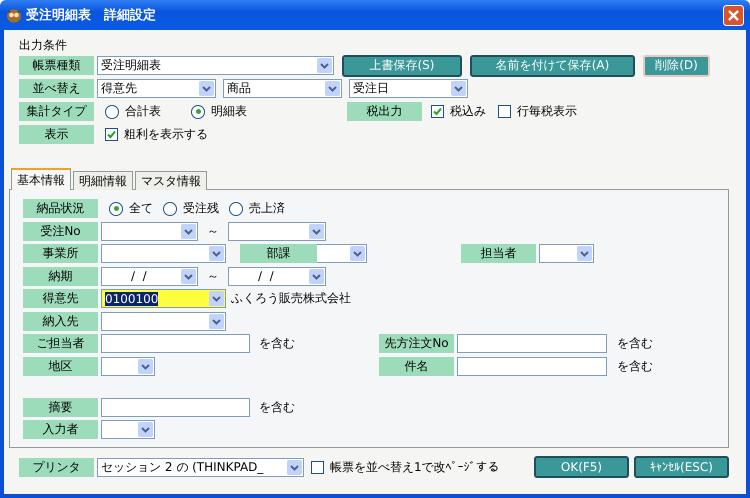 This screenshot has width=750, height=498. I want to click on field-label: 並べ替え, so click(56, 88).